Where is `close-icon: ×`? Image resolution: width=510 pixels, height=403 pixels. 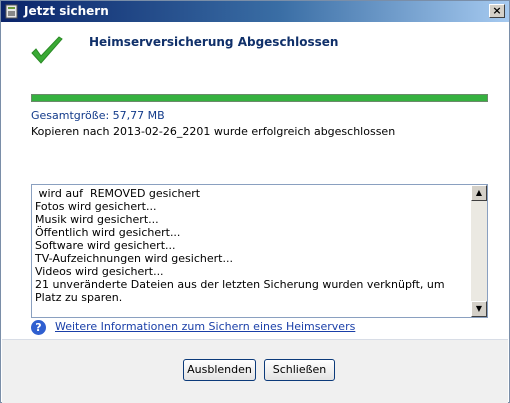
close-icon: × is located at coordinates (497, 11).